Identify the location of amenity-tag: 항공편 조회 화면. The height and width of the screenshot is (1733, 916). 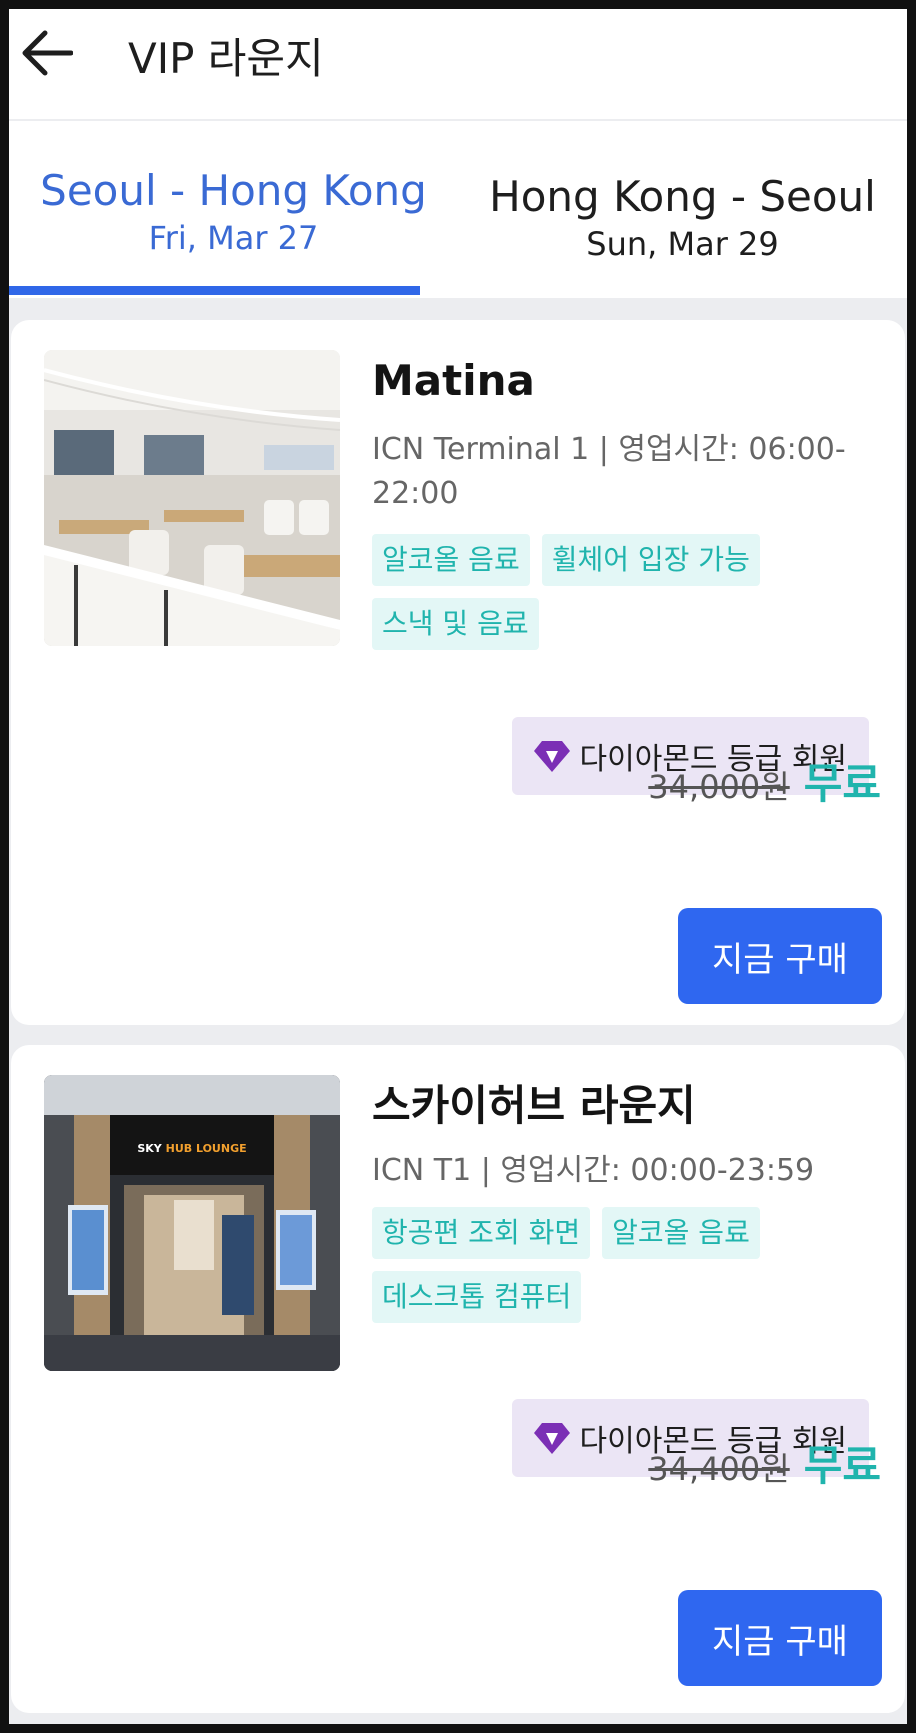
(481, 1233).